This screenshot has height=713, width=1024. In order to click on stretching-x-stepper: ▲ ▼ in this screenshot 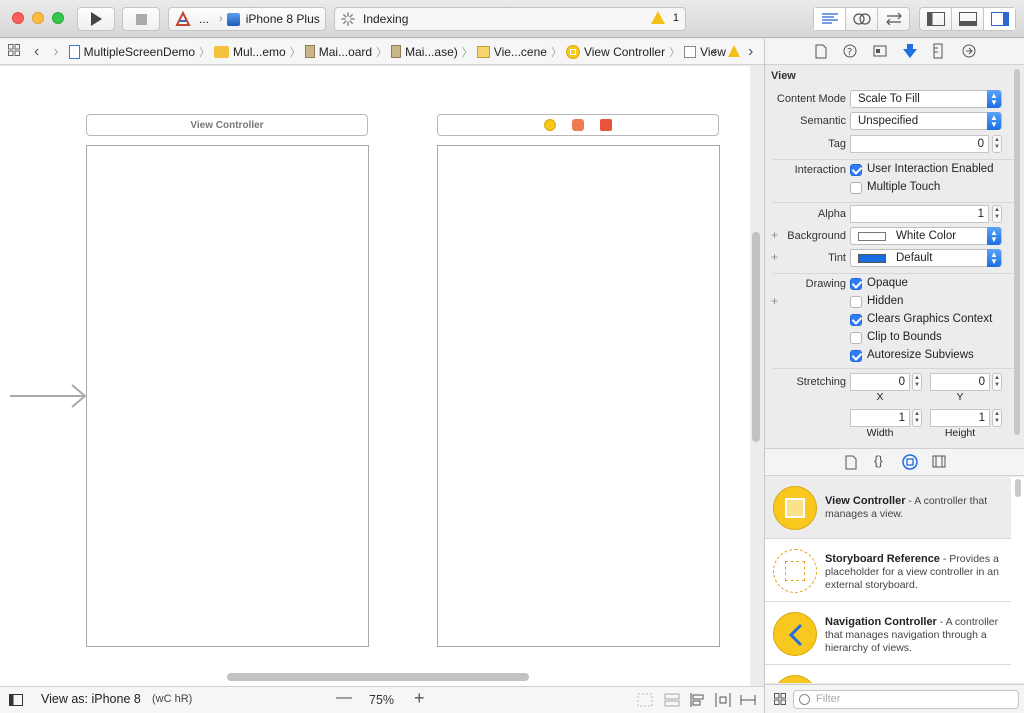, I will do `click(917, 382)`.